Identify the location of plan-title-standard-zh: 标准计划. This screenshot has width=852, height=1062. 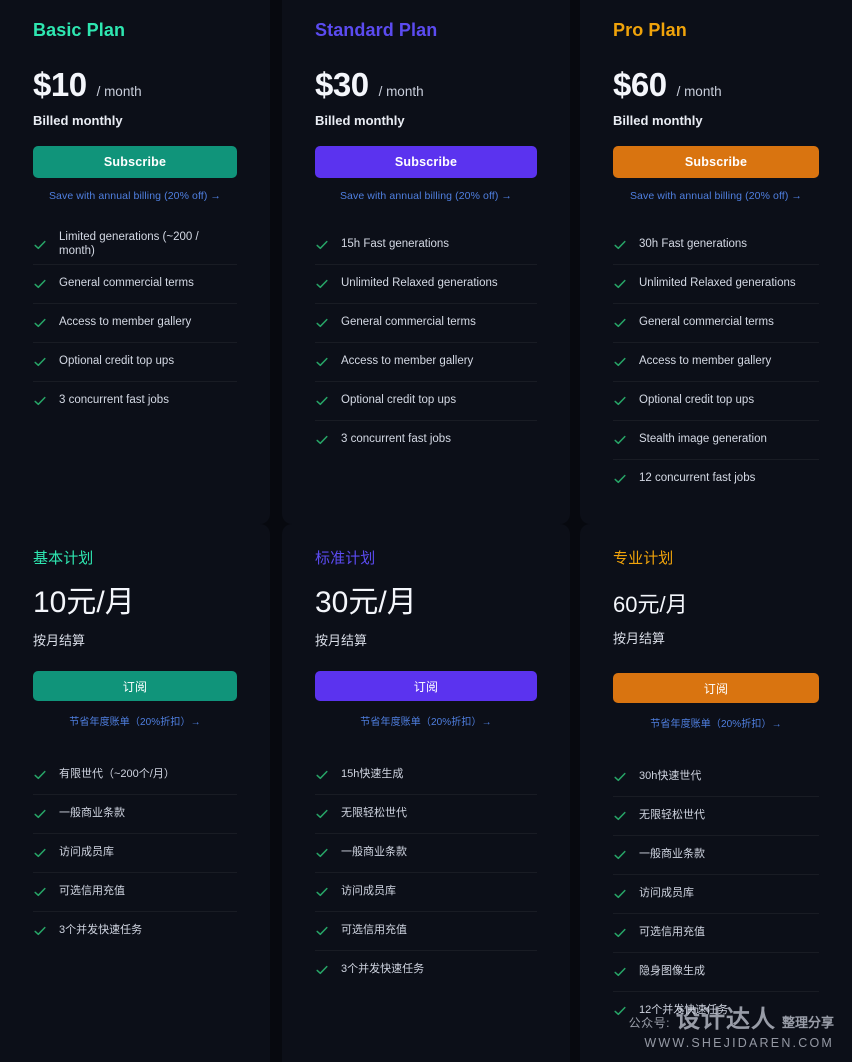
(345, 558).